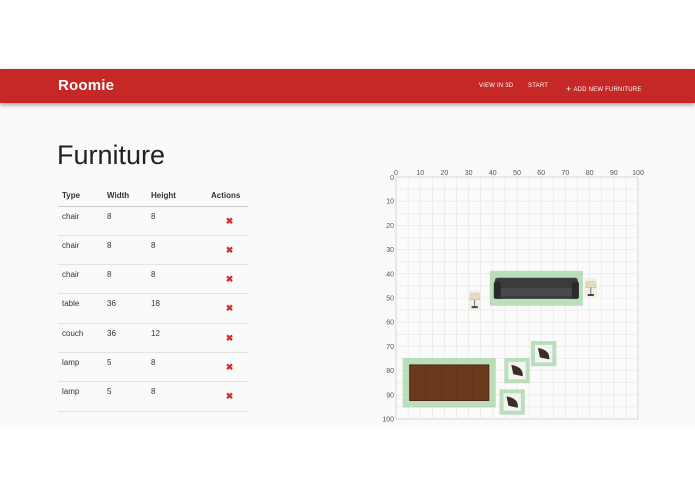 This screenshot has height=494, width=695. What do you see at coordinates (390, 323) in the screenshot?
I see `y-tick-label: 60` at bounding box center [390, 323].